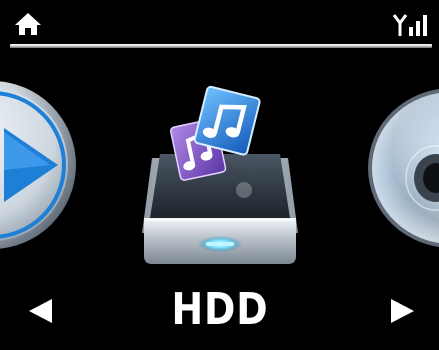  I want to click on left-arrow-icon, so click(40, 311).